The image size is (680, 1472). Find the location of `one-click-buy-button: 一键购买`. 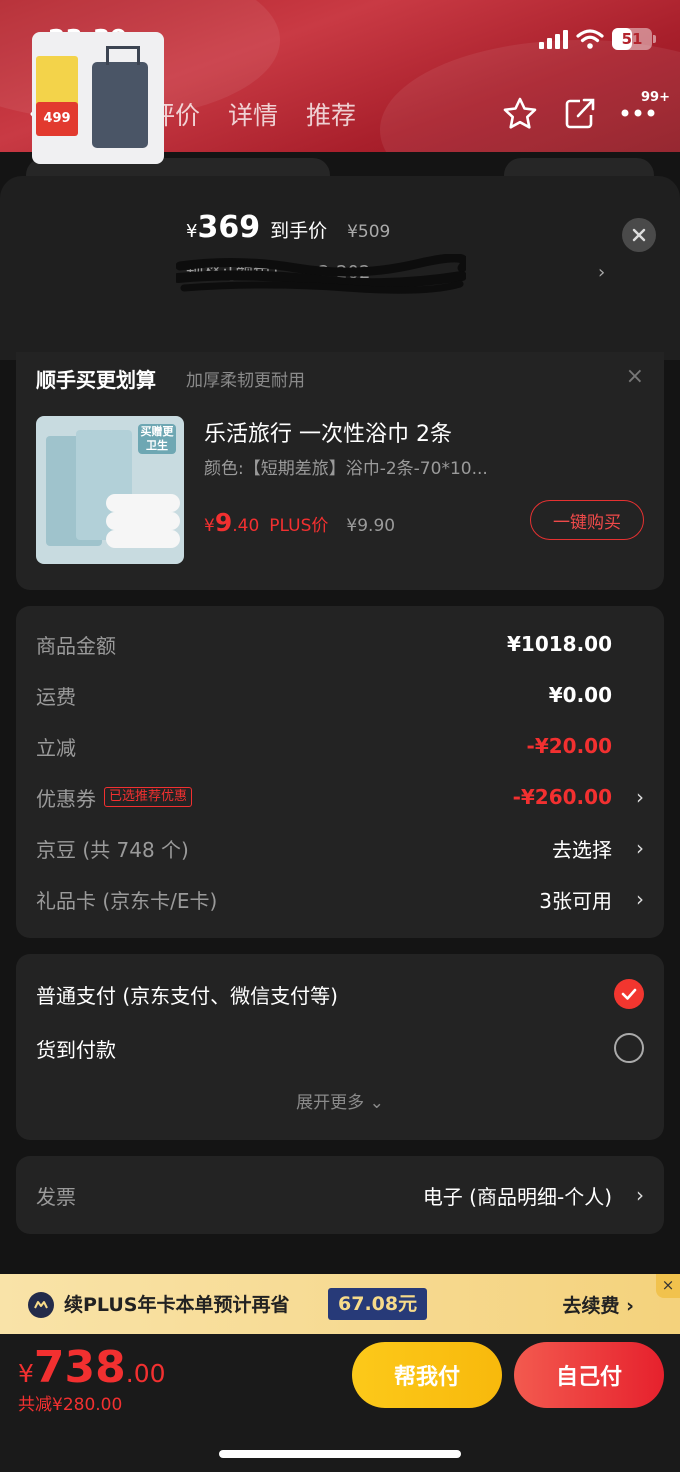

one-click-buy-button: 一键购买 is located at coordinates (587, 520).